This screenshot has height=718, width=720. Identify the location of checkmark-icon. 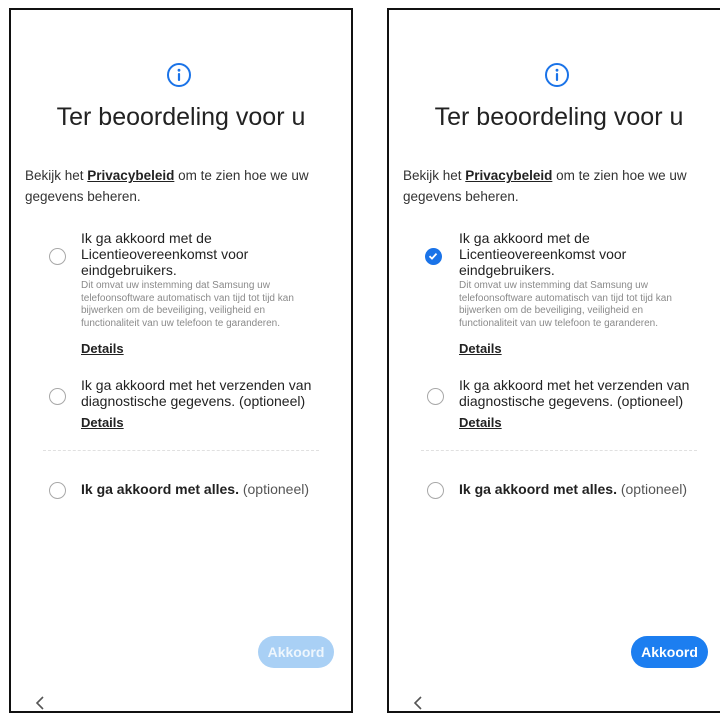
(433, 256).